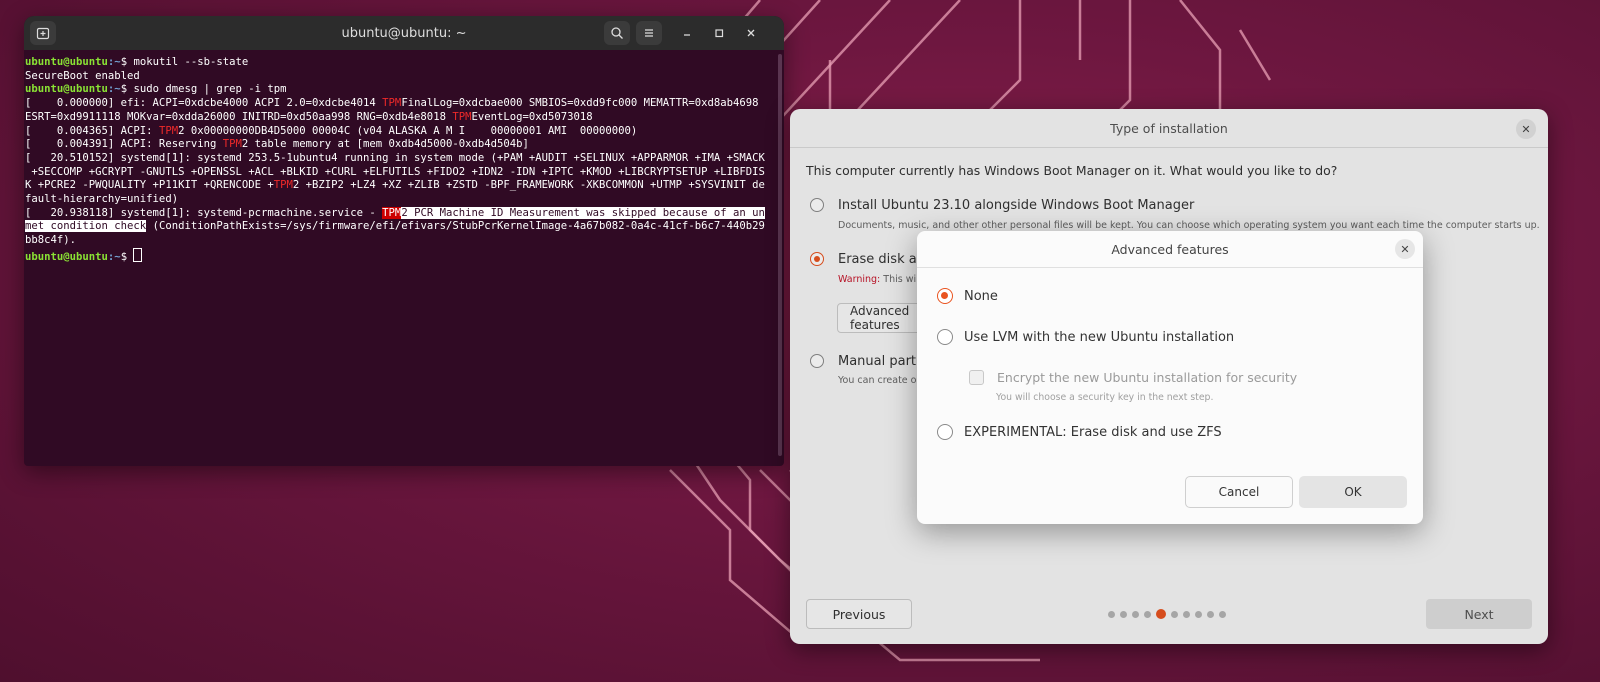  What do you see at coordinates (102, 199) in the screenshot?
I see `terminal-line: fault-hierarchy=unified)` at bounding box center [102, 199].